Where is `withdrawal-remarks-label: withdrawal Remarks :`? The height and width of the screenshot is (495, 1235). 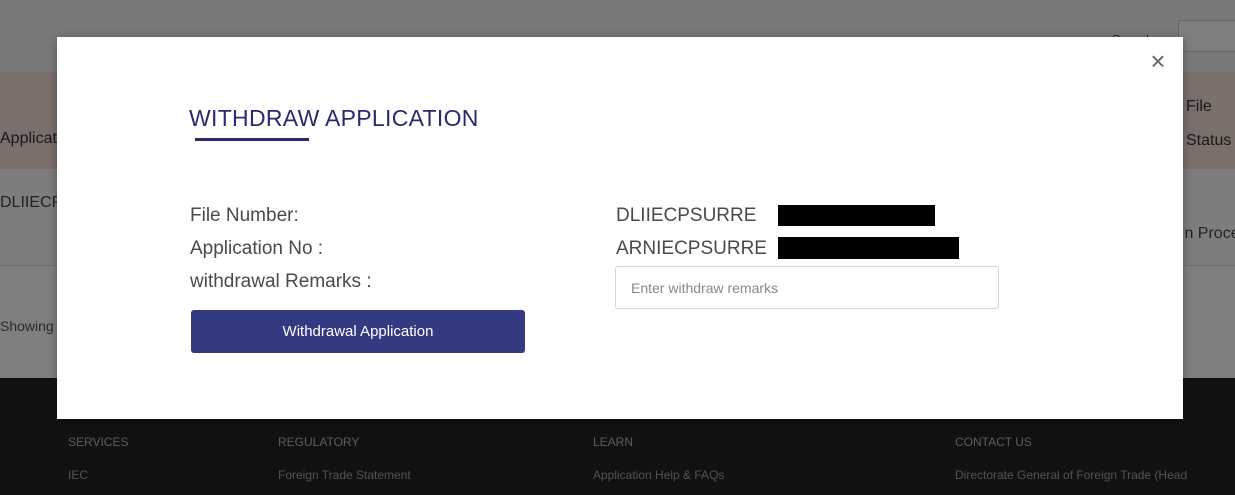 withdrawal-remarks-label: withdrawal Remarks : is located at coordinates (281, 281).